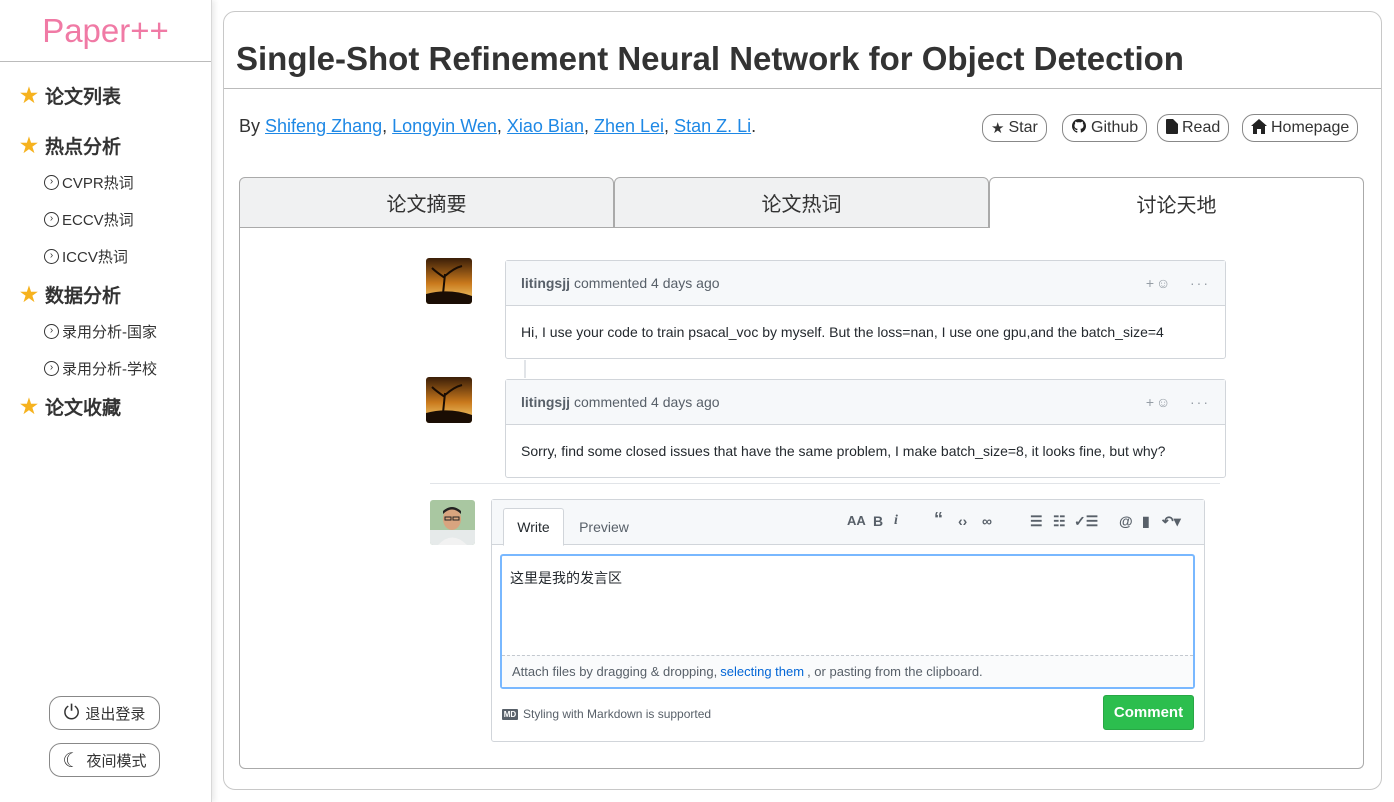 The image size is (1394, 802). What do you see at coordinates (1079, 128) in the screenshot?
I see `github-icon` at bounding box center [1079, 128].